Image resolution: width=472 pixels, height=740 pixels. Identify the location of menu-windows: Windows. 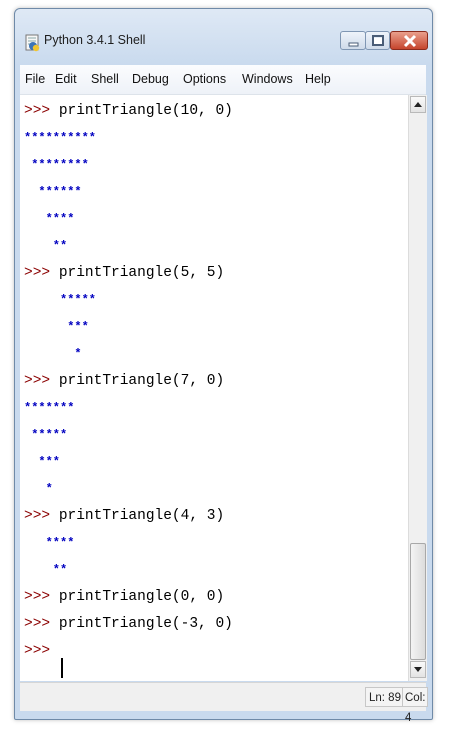
(267, 79).